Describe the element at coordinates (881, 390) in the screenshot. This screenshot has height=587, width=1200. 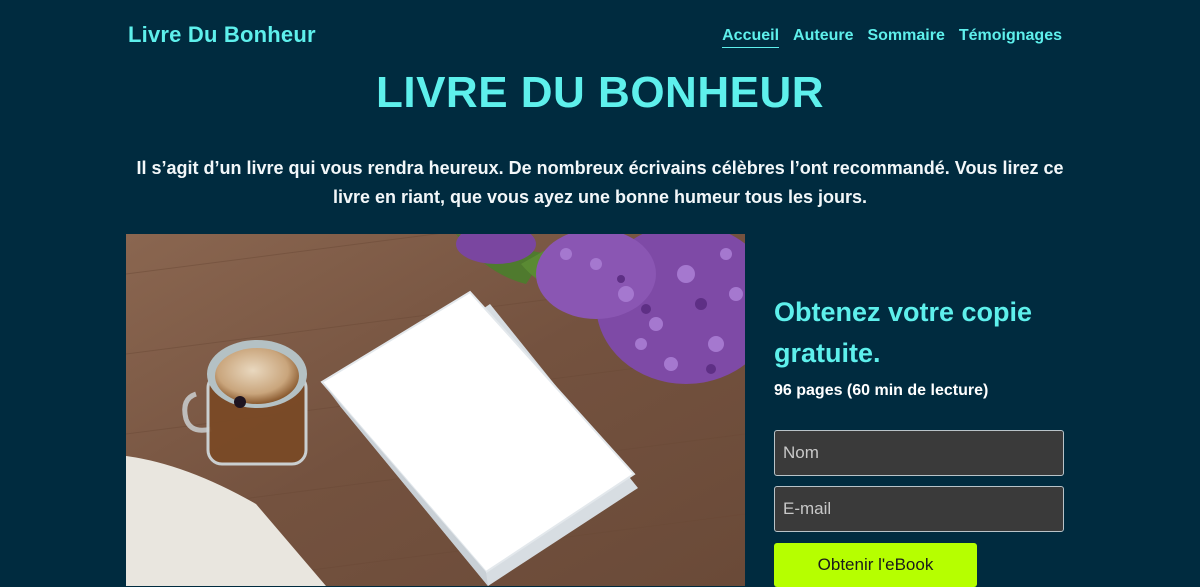
I see `signup-subtitle: 96 pages (60 min de lecture)` at that location.